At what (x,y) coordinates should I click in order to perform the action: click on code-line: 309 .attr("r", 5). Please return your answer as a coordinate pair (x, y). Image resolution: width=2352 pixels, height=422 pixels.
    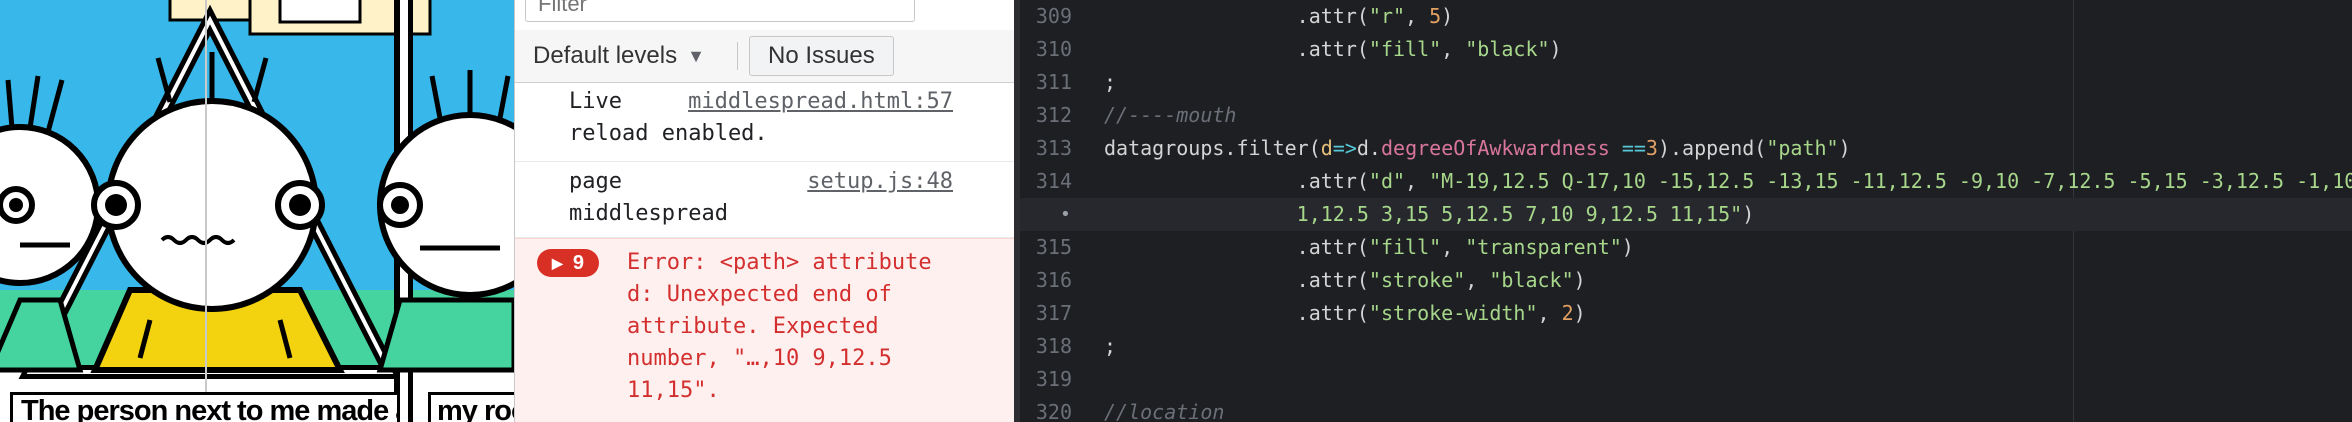
    Looking at the image, I should click on (1686, 16).